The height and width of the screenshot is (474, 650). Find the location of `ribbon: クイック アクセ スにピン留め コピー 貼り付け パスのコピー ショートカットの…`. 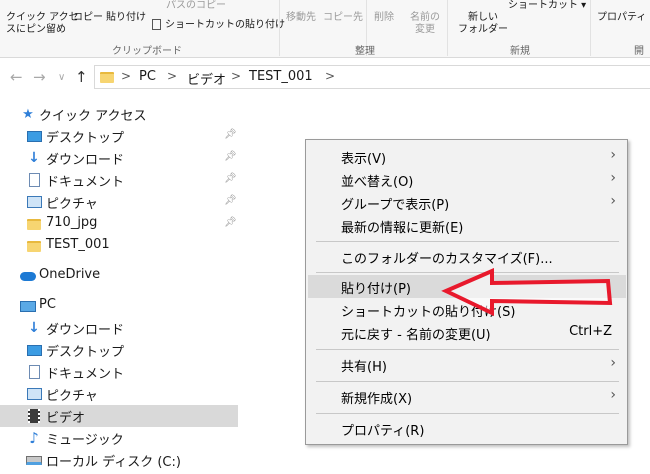

ribbon: クイック アクセ スにピン留め コピー 貼り付け パスのコピー ショートカットの… is located at coordinates (325, 29).